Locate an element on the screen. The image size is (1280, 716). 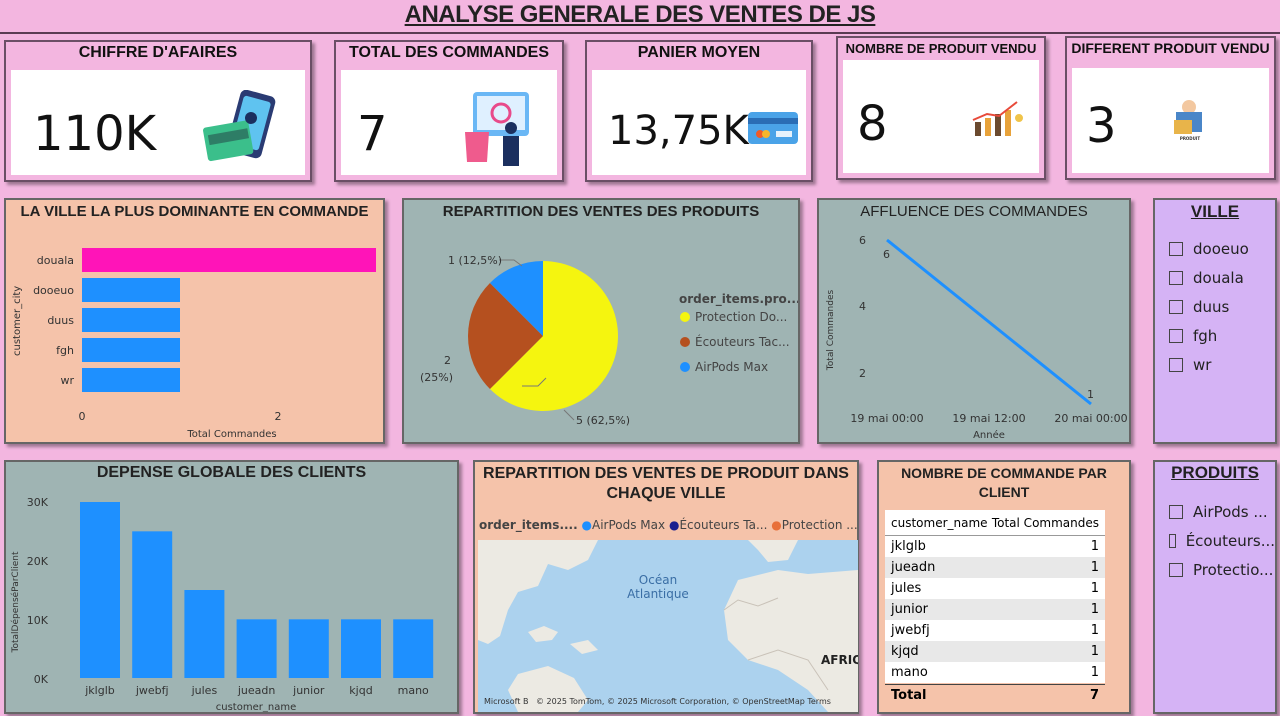
kpi-card-products-sold: NOMBRE DE PRODUIT VENDU 8 is located at coordinates (941, 108).